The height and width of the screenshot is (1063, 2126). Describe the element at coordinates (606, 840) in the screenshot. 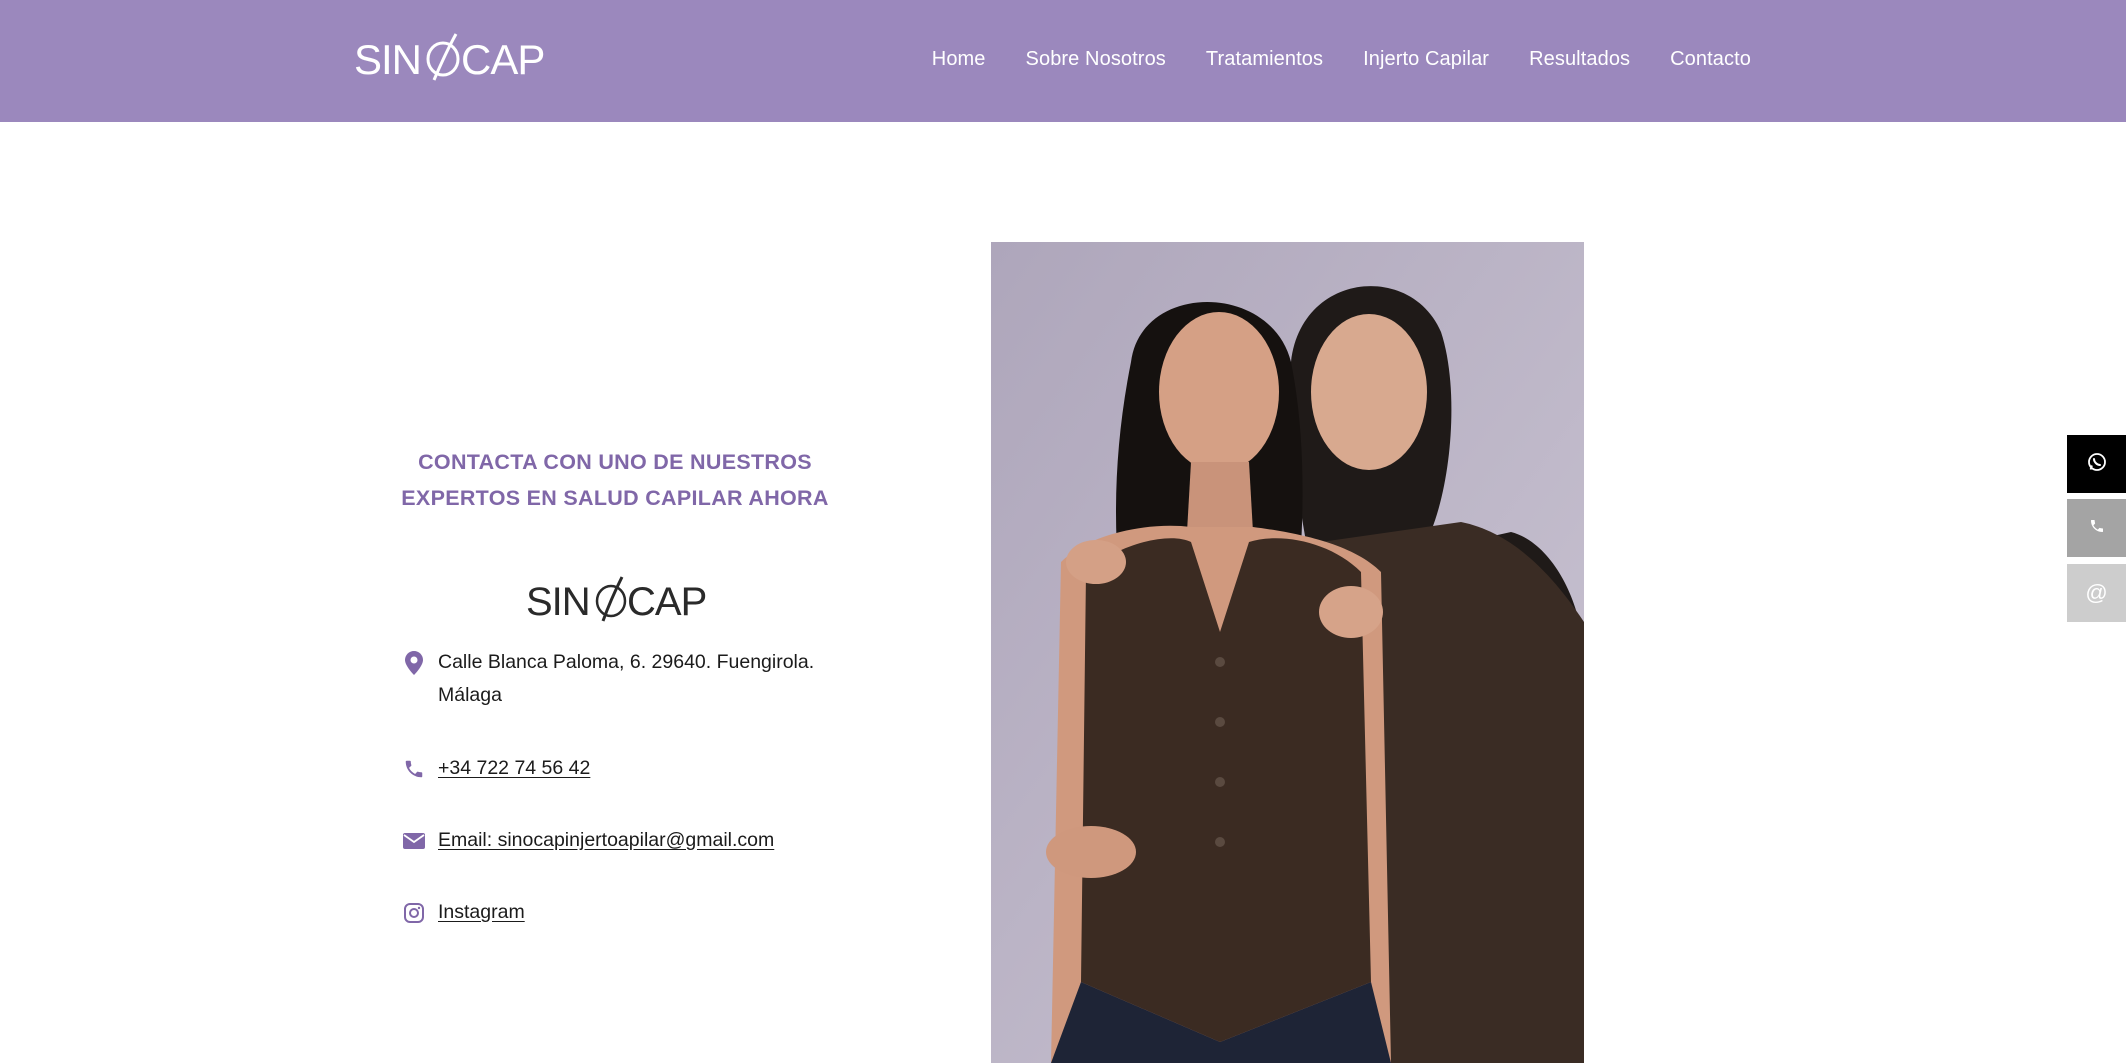

I see `email-link: Email: sinocapinjertoapilar@gmail.com` at that location.